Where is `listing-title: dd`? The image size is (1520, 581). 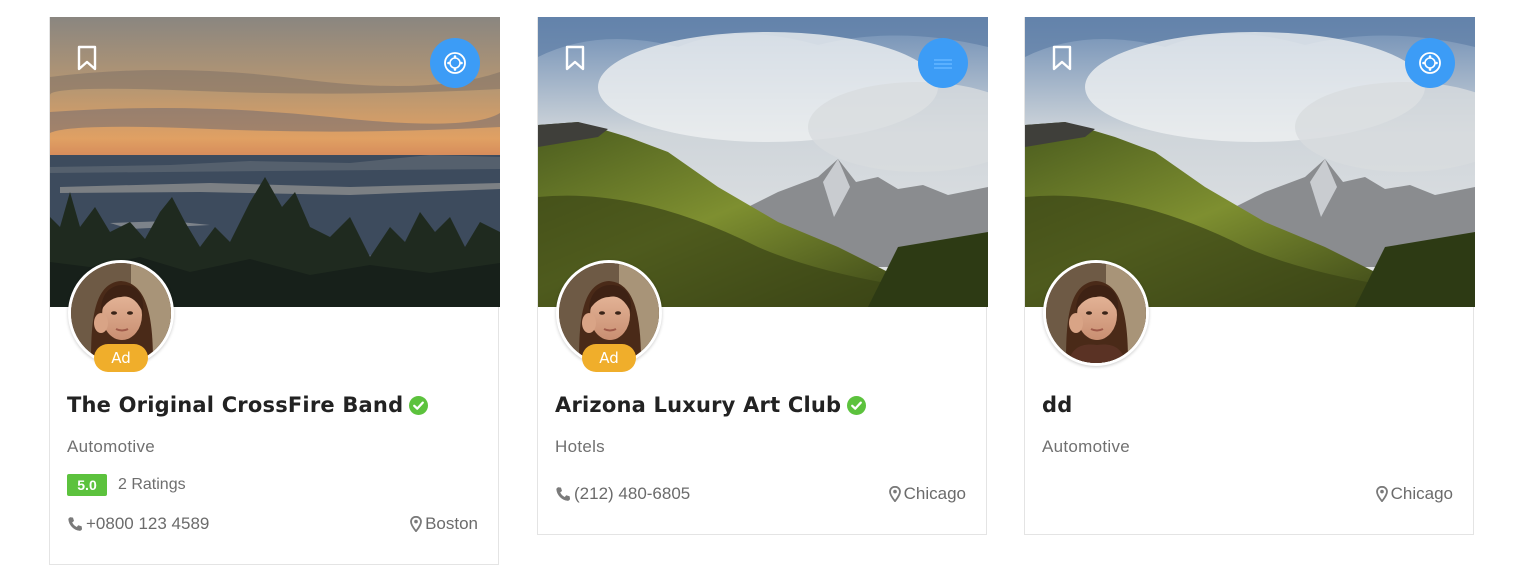 listing-title: dd is located at coordinates (1057, 405).